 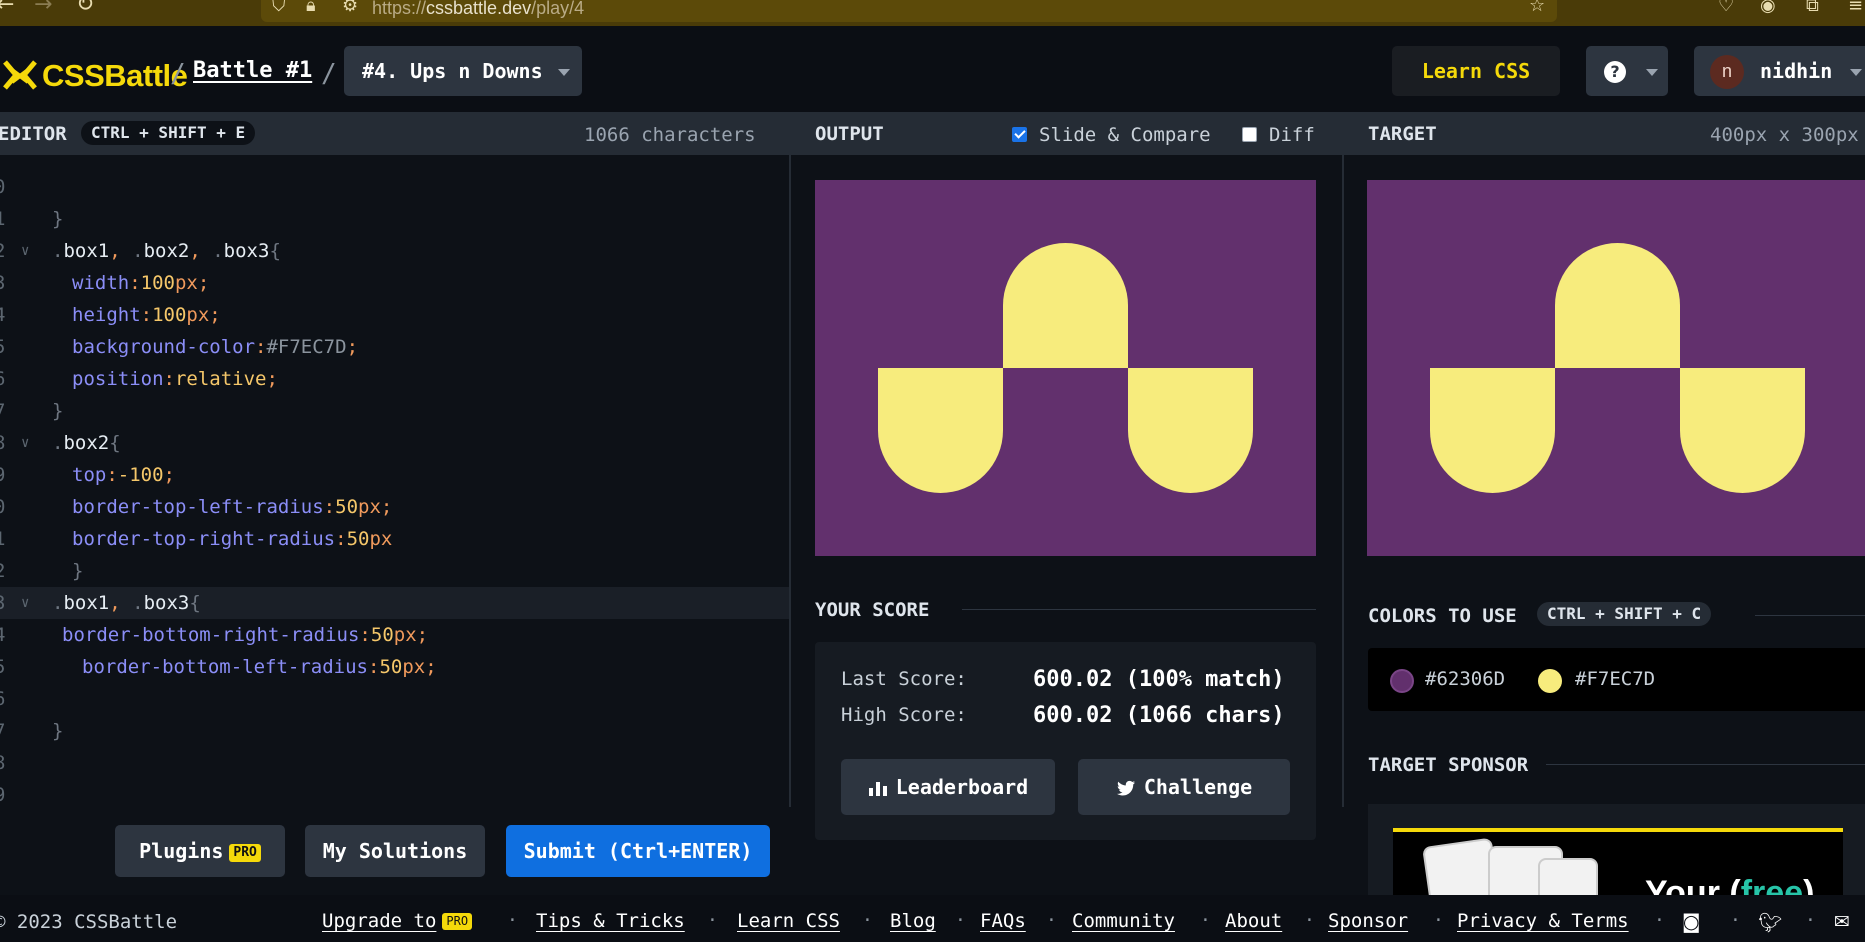 What do you see at coordinates (123, 475) in the screenshot?
I see `code-text: top:-100;` at bounding box center [123, 475].